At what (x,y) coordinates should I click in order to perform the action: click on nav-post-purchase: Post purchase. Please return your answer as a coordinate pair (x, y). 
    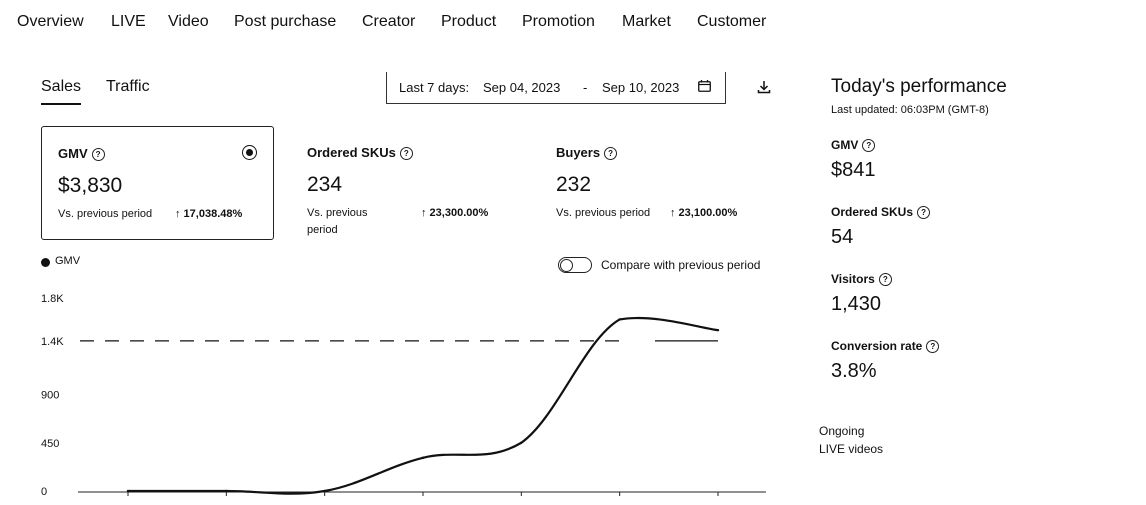
    Looking at the image, I should click on (285, 22).